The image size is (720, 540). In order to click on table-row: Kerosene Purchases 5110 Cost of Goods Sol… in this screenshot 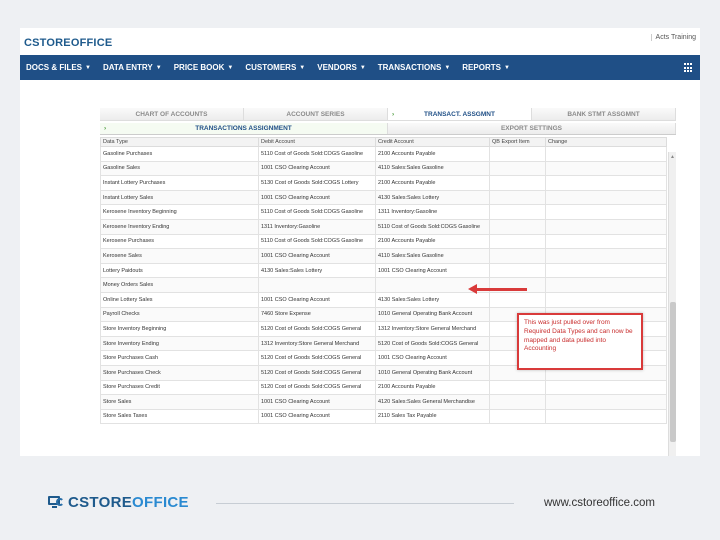, I will do `click(383, 241)`.